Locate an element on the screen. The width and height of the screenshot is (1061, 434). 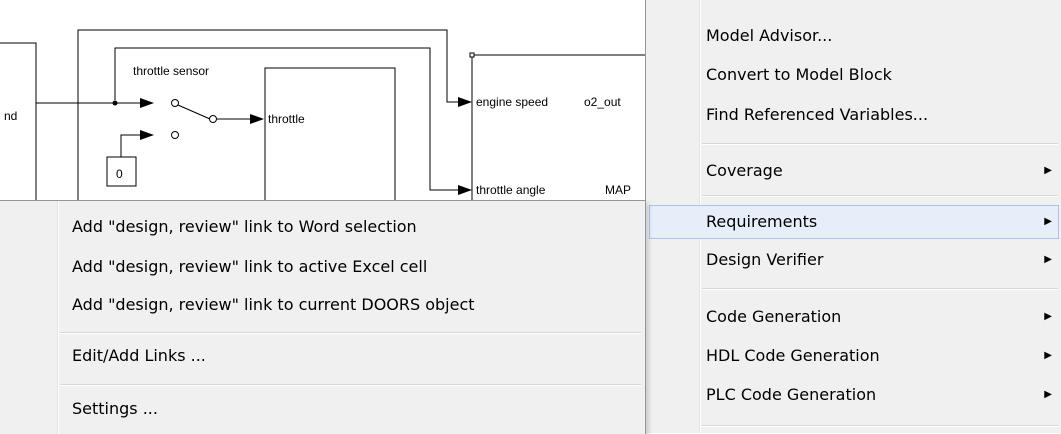
menu-item-label: Design Verifier is located at coordinates (765, 259).